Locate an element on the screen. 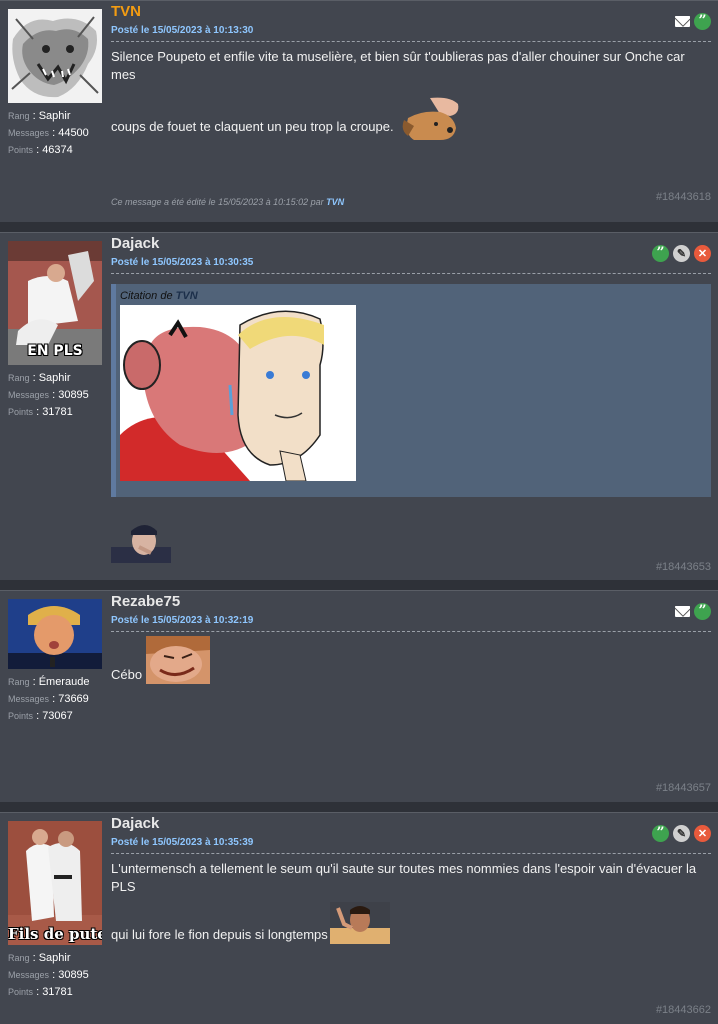 This screenshot has height=1024, width=718. dog-sticker is located at coordinates (430, 119).